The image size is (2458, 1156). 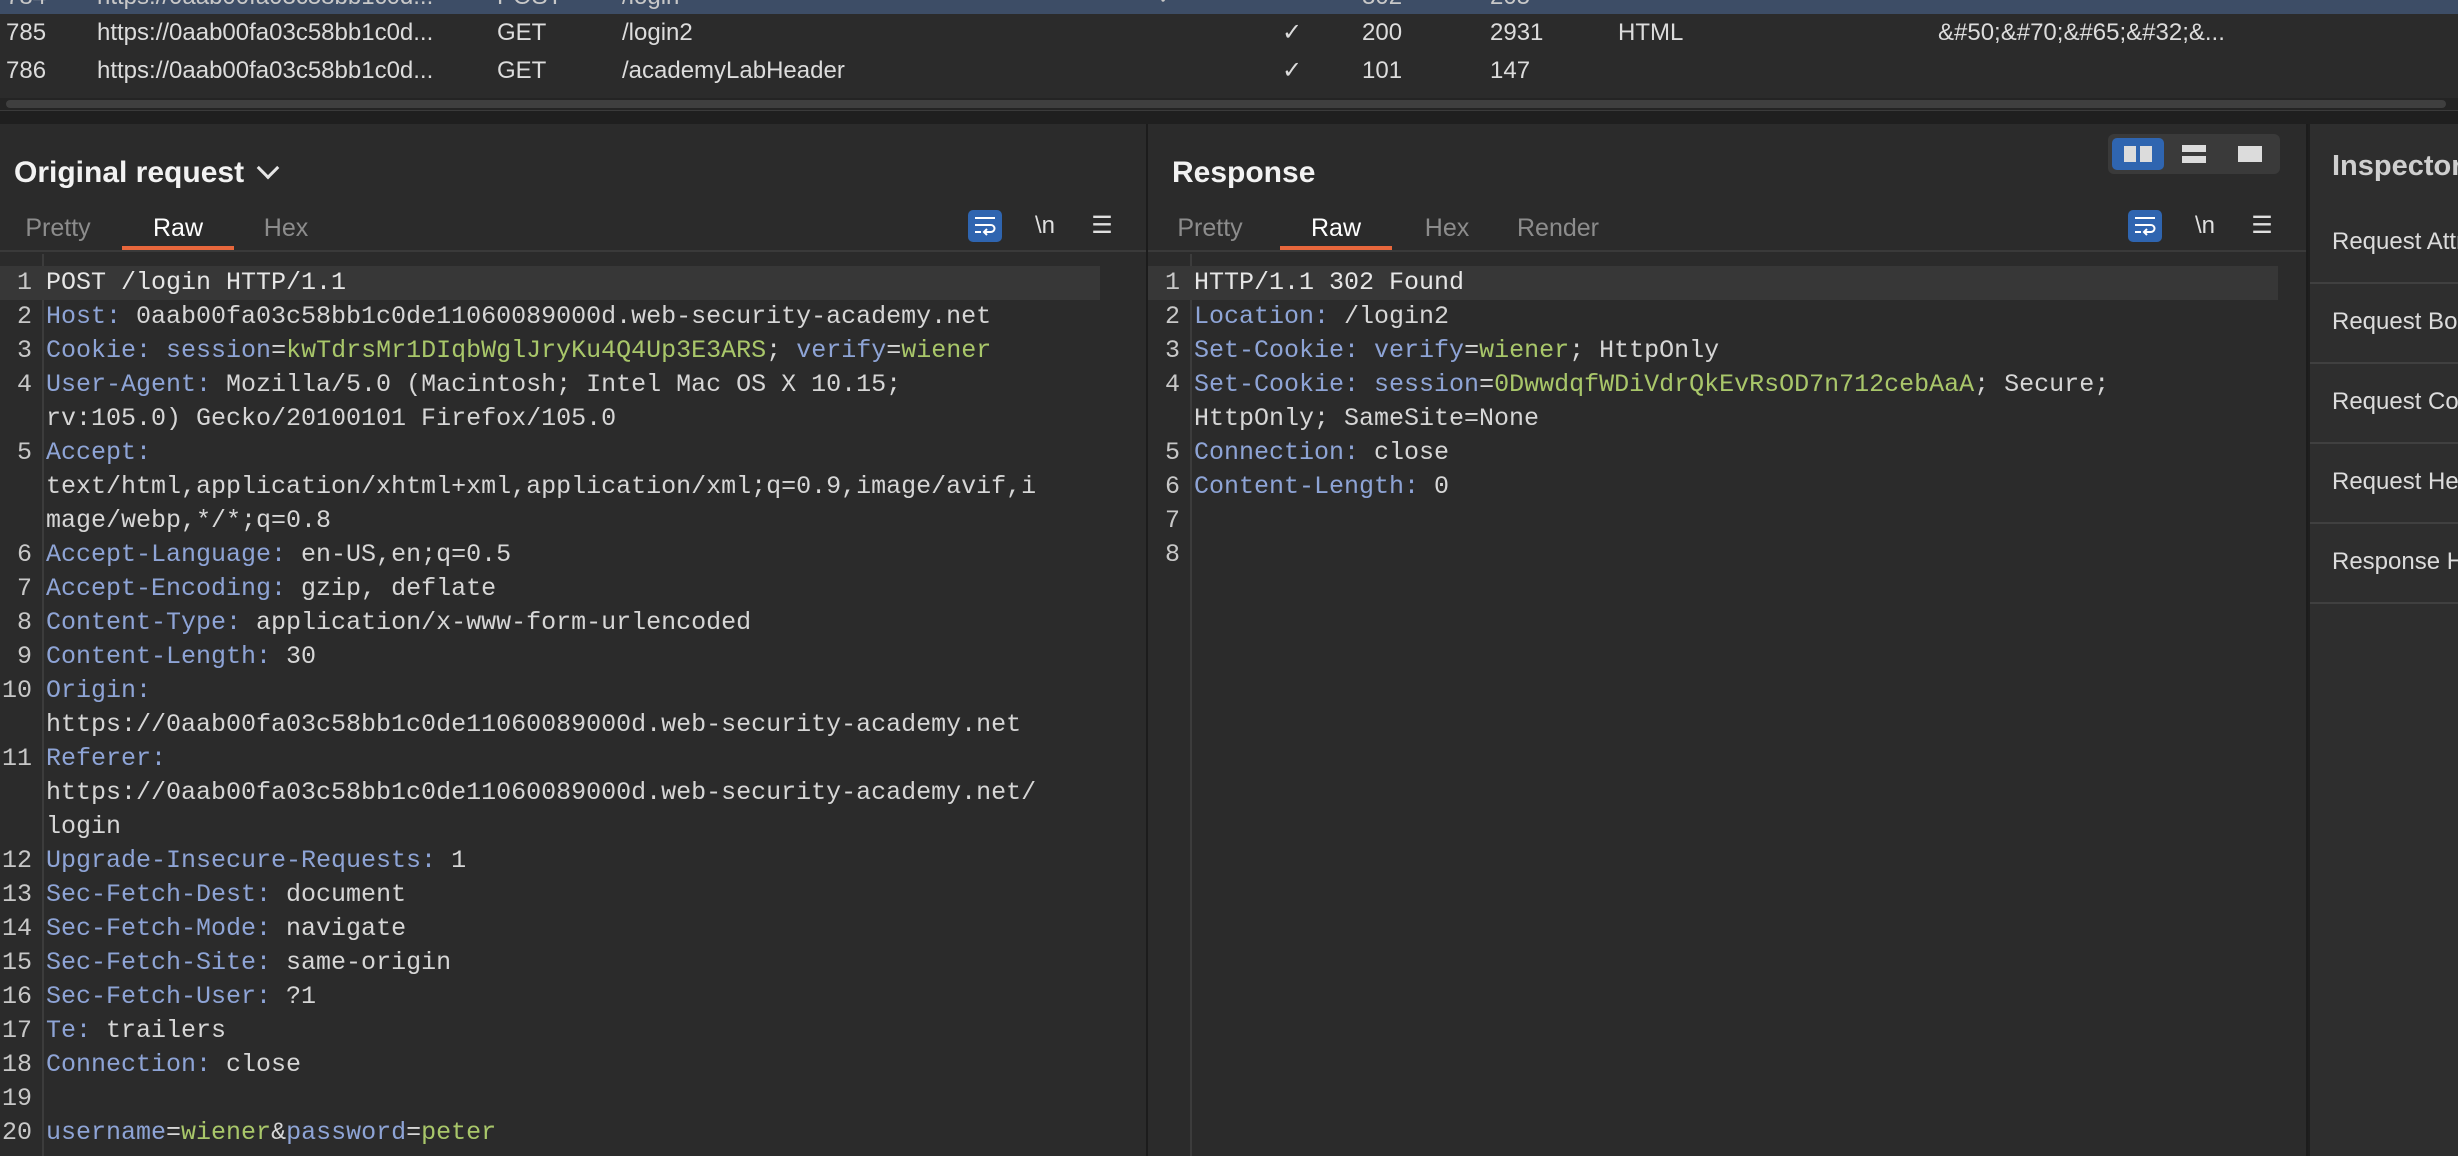 I want to click on history-horizontal-scrollbar, so click(x=1229, y=104).